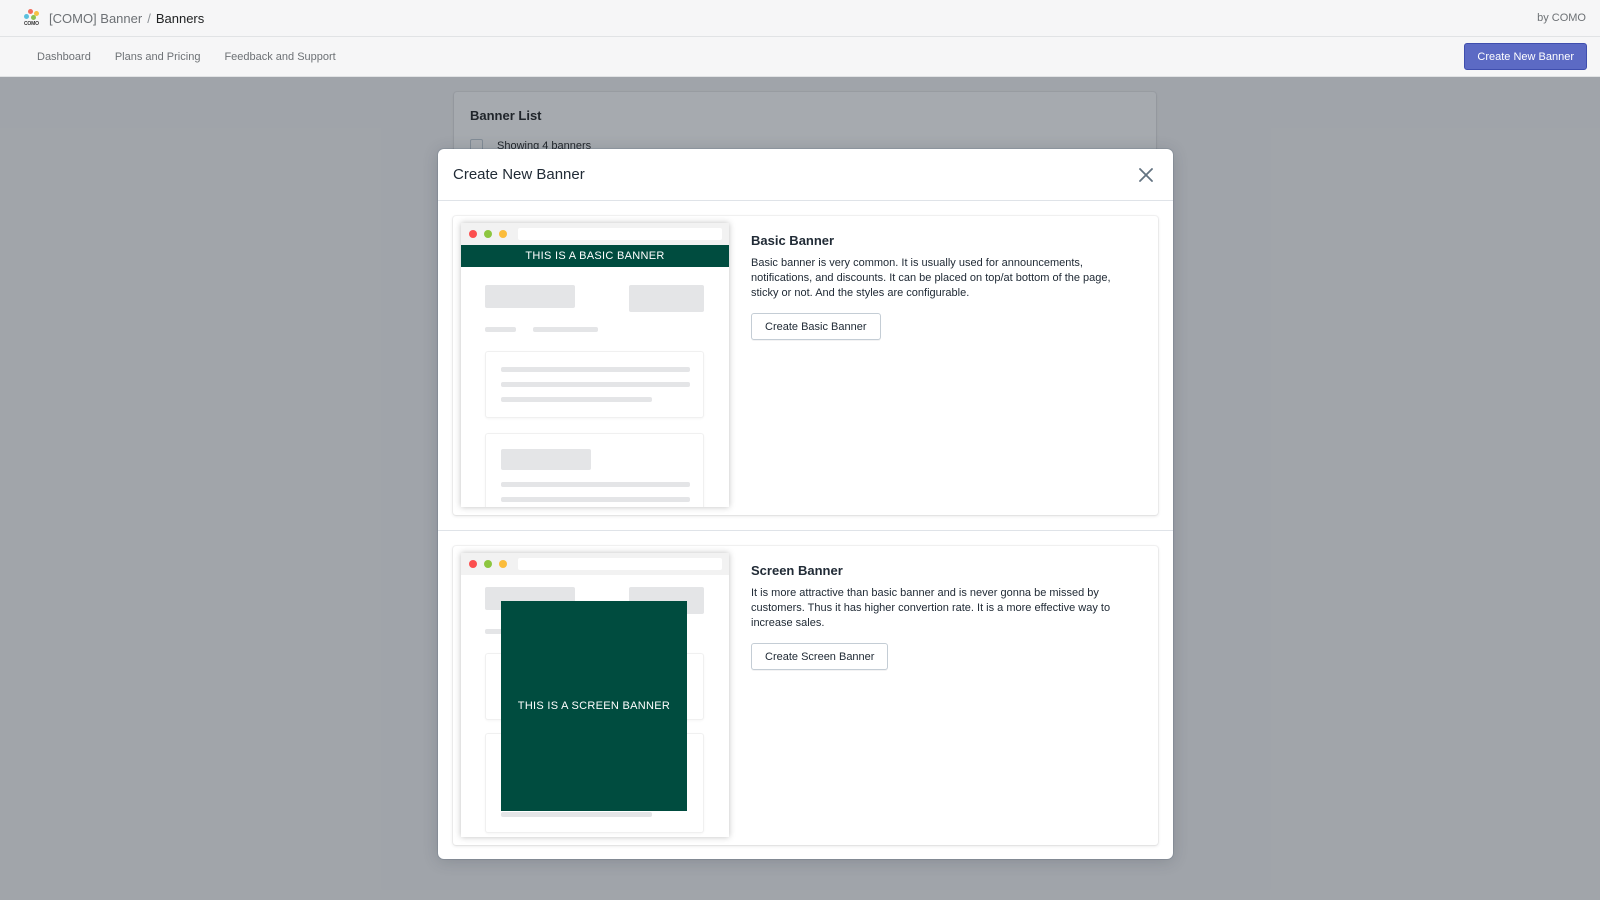  What do you see at coordinates (820, 656) in the screenshot?
I see `create-screen-banner-button: Create Screen Banner` at bounding box center [820, 656].